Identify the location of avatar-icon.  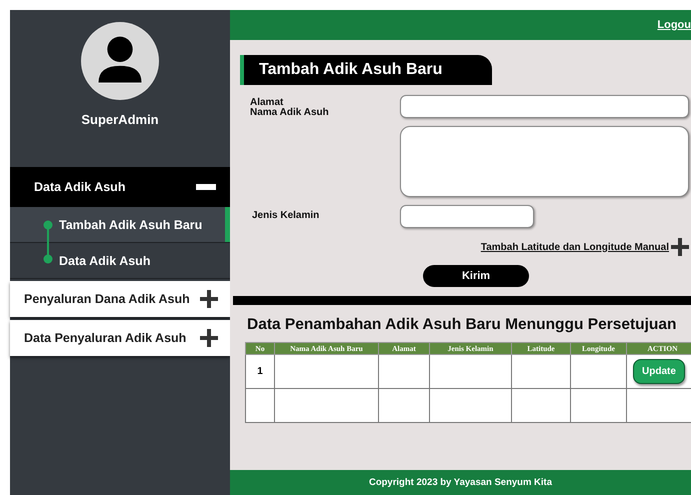
(120, 61).